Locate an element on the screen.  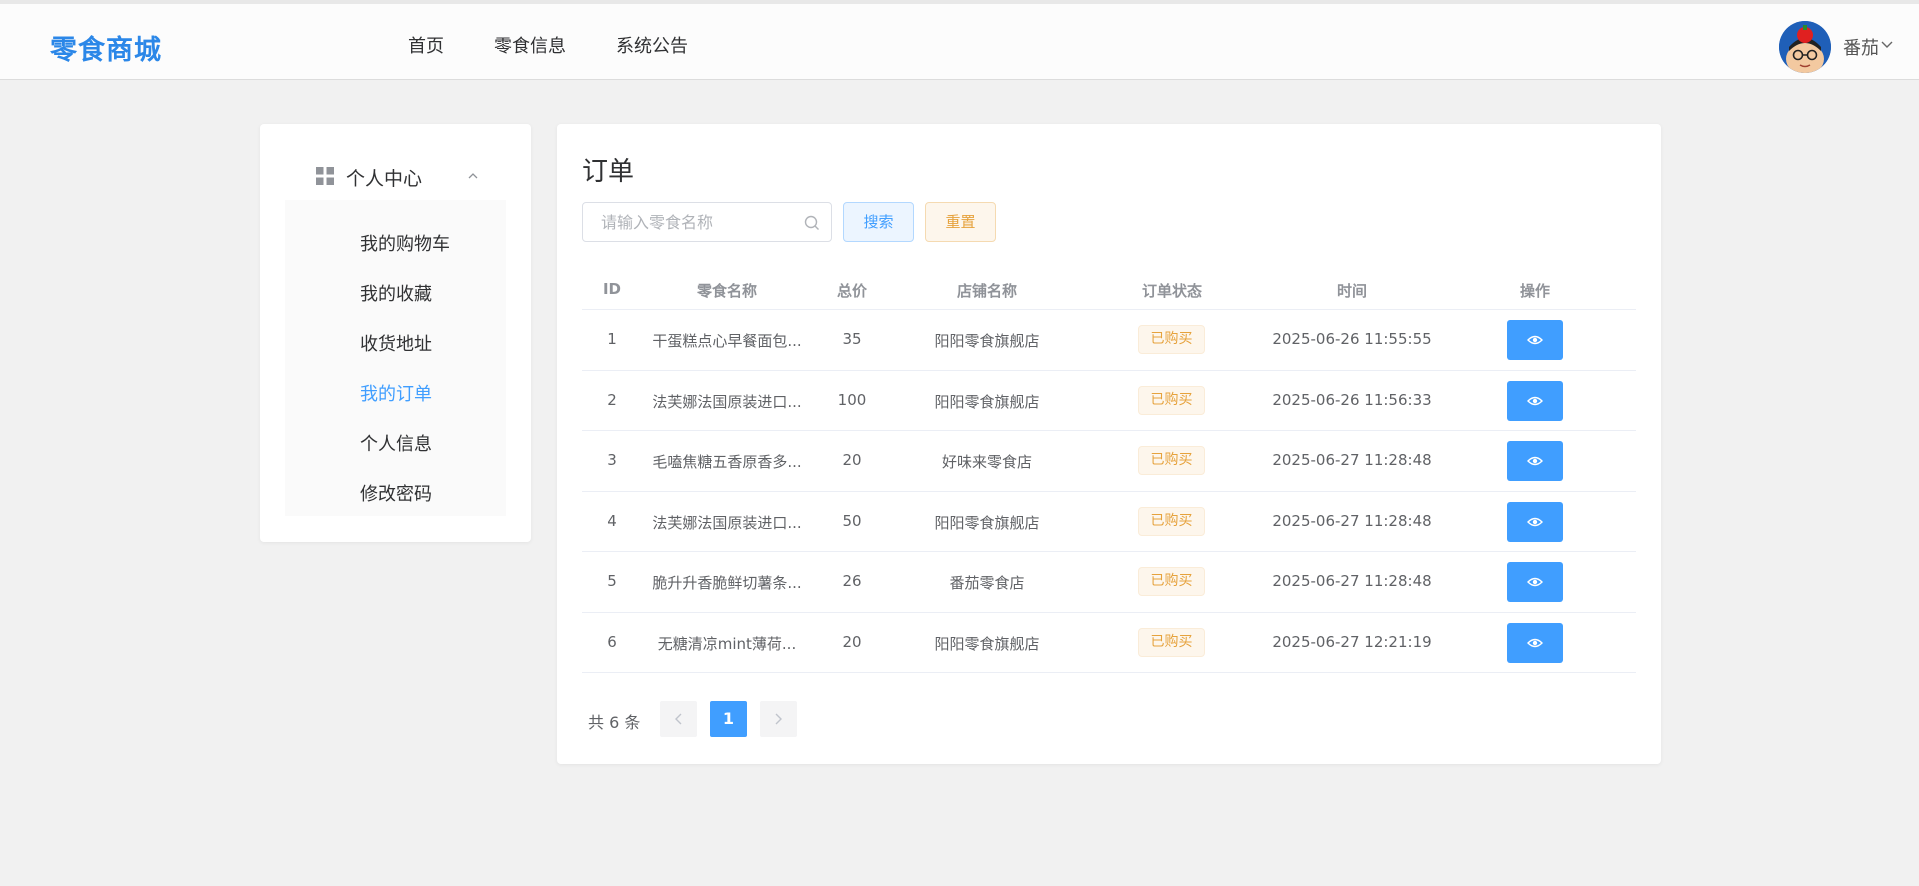
main-nav: 首页 零食信息 系统公告 is located at coordinates (548, 45).